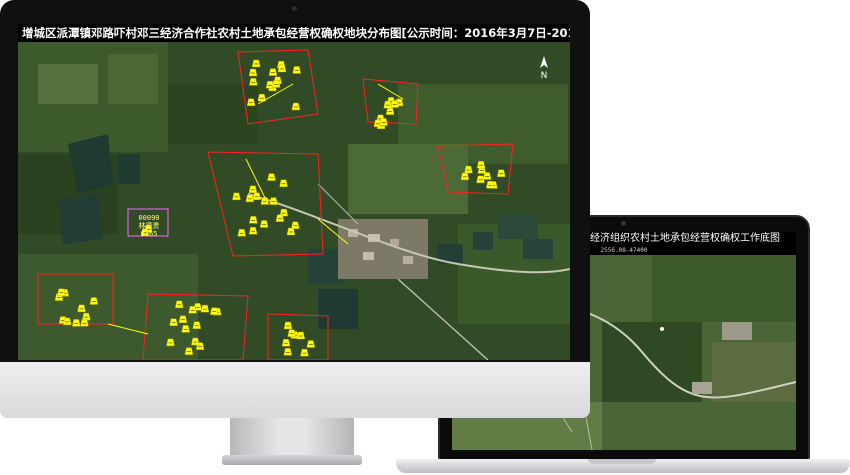 This screenshot has width=850, height=475. What do you see at coordinates (544, 76) in the screenshot?
I see `north-label: N` at bounding box center [544, 76].